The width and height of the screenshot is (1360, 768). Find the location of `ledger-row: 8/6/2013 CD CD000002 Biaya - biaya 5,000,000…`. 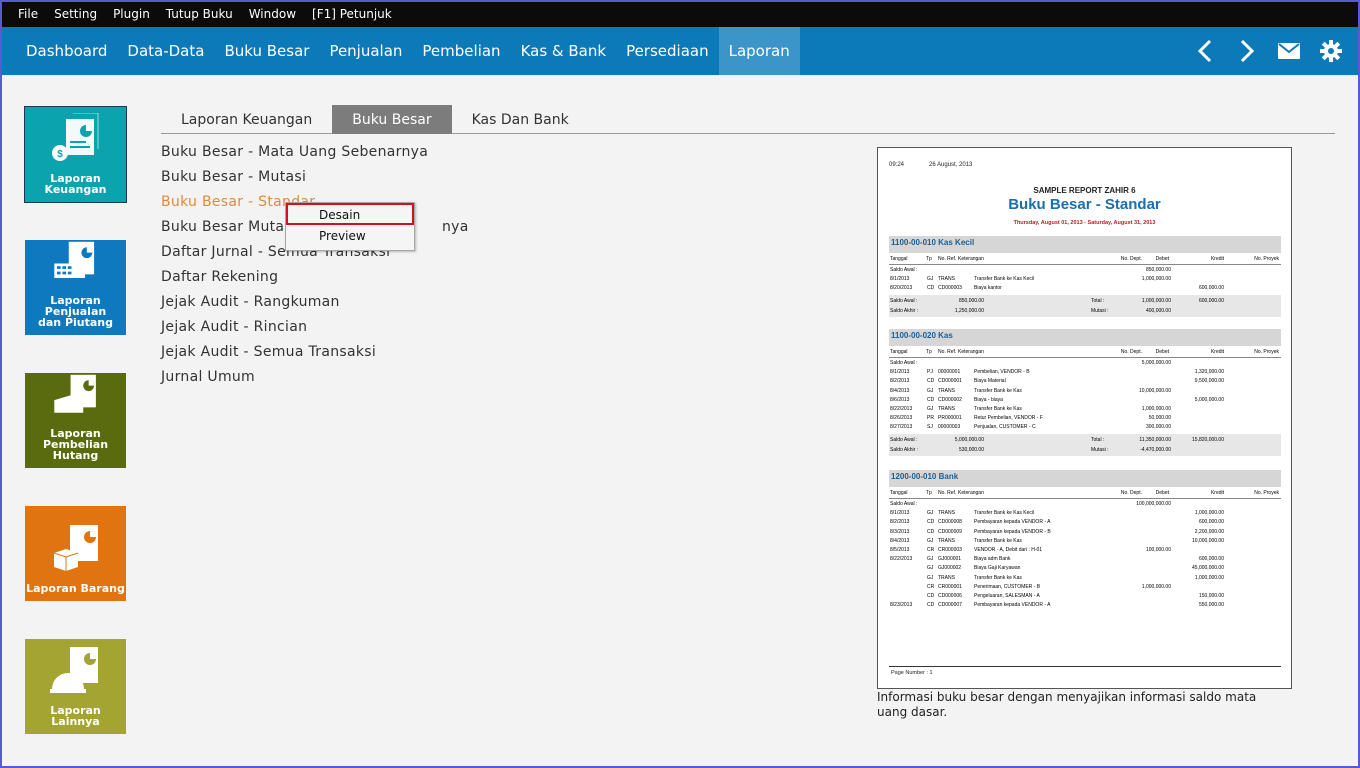

ledger-row: 8/6/2013 CD CD000002 Biaya - biaya 5,000,000… is located at coordinates (1085, 400).